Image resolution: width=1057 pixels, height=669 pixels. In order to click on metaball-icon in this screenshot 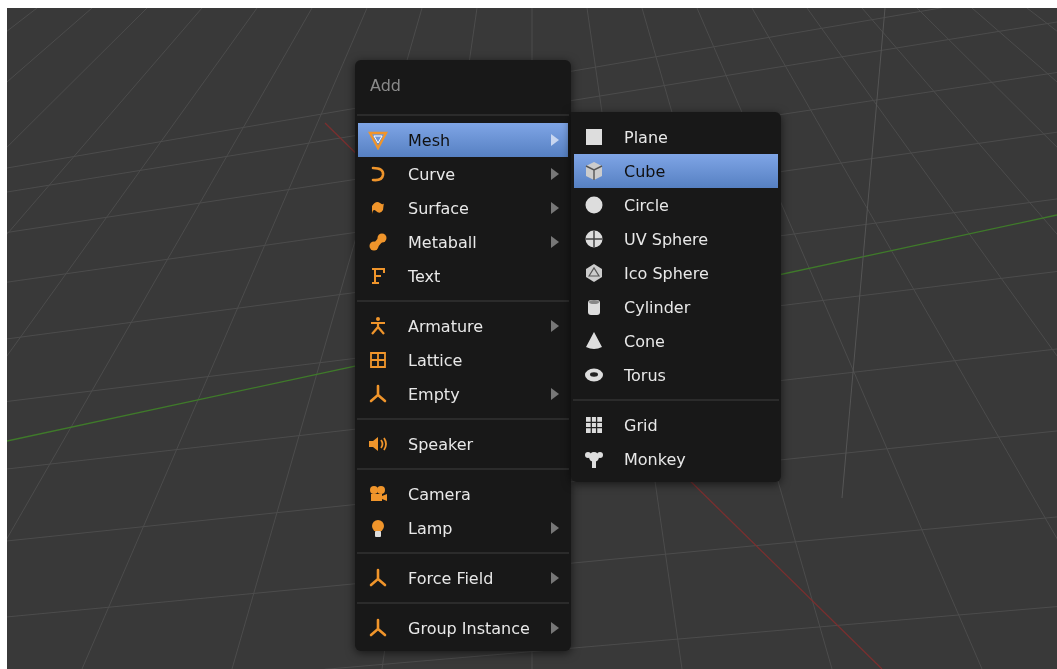, I will do `click(378, 242)`.